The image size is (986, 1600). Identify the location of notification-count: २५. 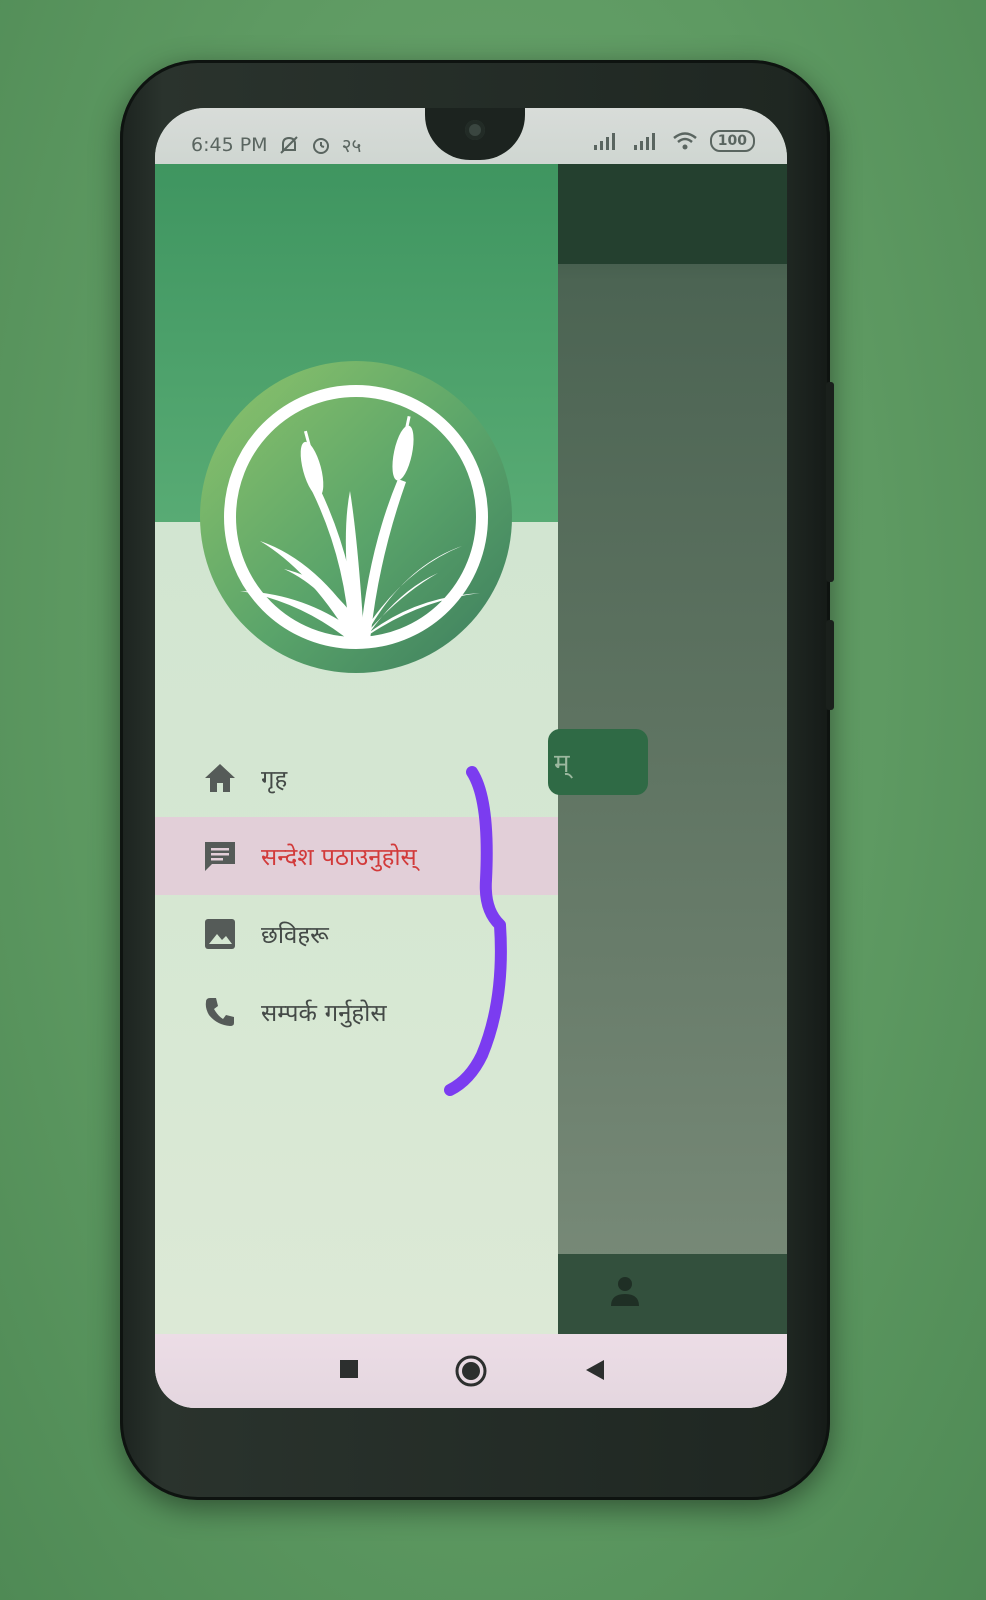
(351, 146).